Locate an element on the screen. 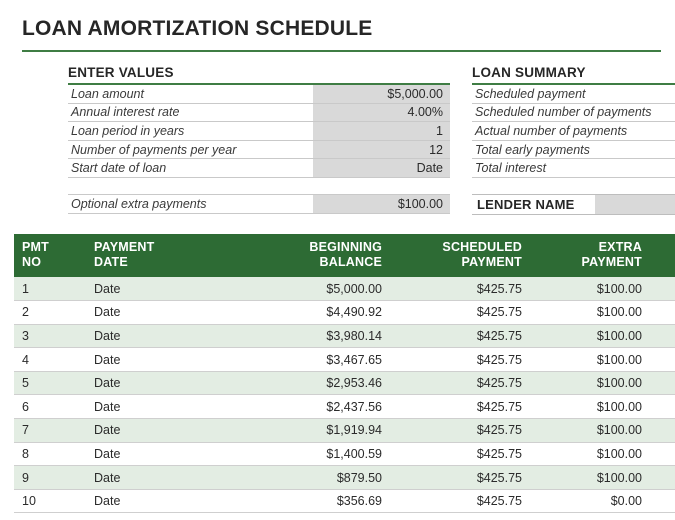  cell-pmt-no: 4 is located at coordinates (50, 359).